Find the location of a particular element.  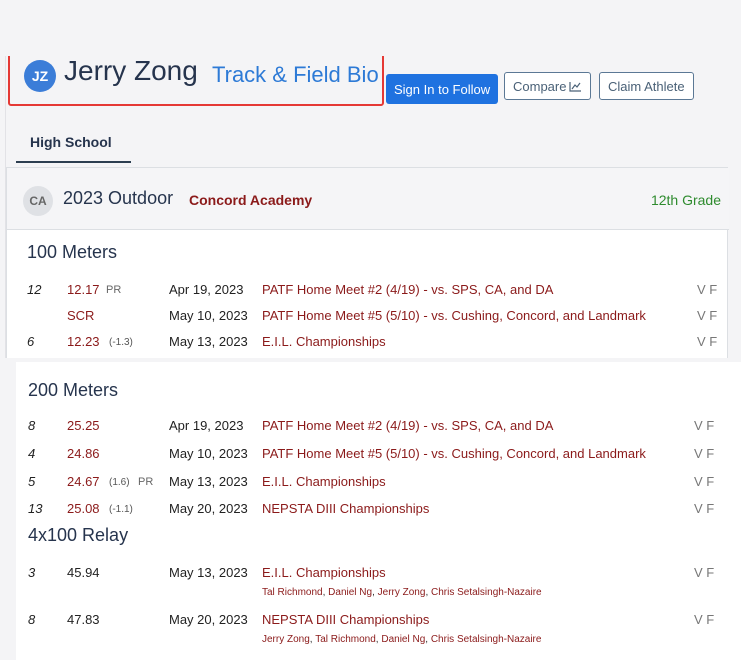

result-place: 4 is located at coordinates (32, 453).